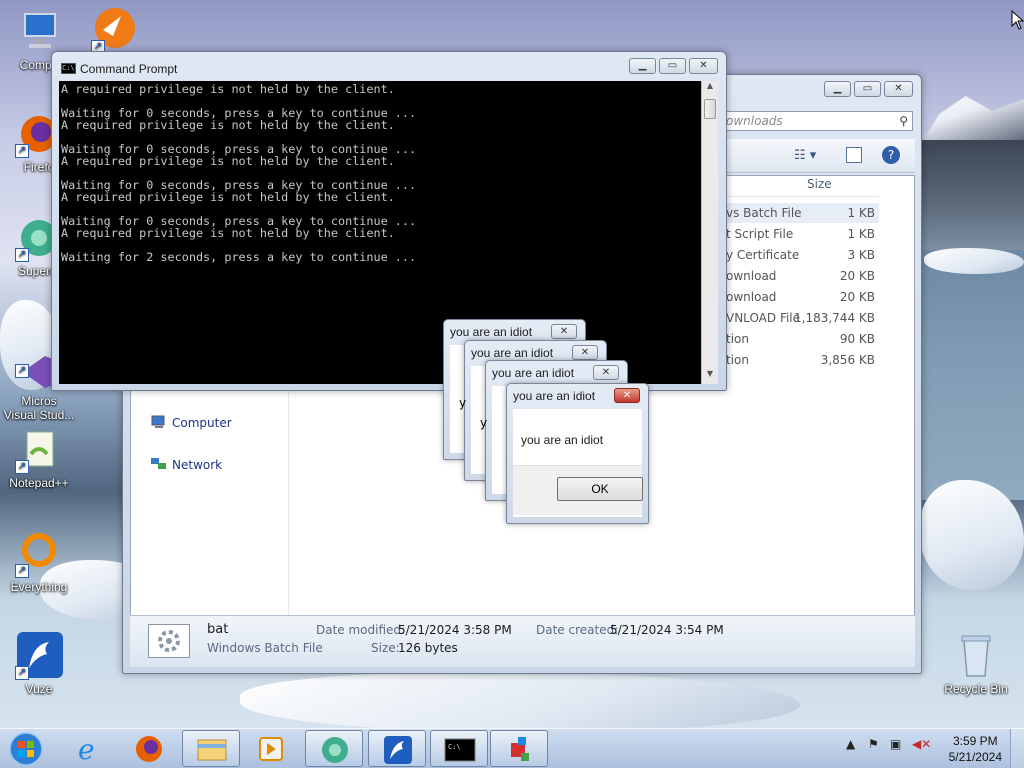  Describe the element at coordinates (801, 255) in the screenshot. I see `file-row: y Certificate 3 KB` at that location.